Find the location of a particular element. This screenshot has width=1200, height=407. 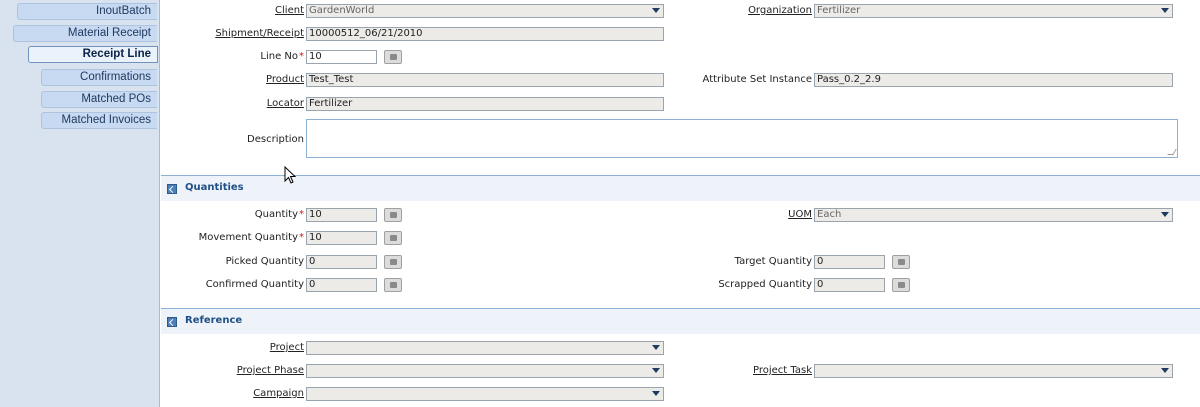

campaign-select is located at coordinates (485, 394).